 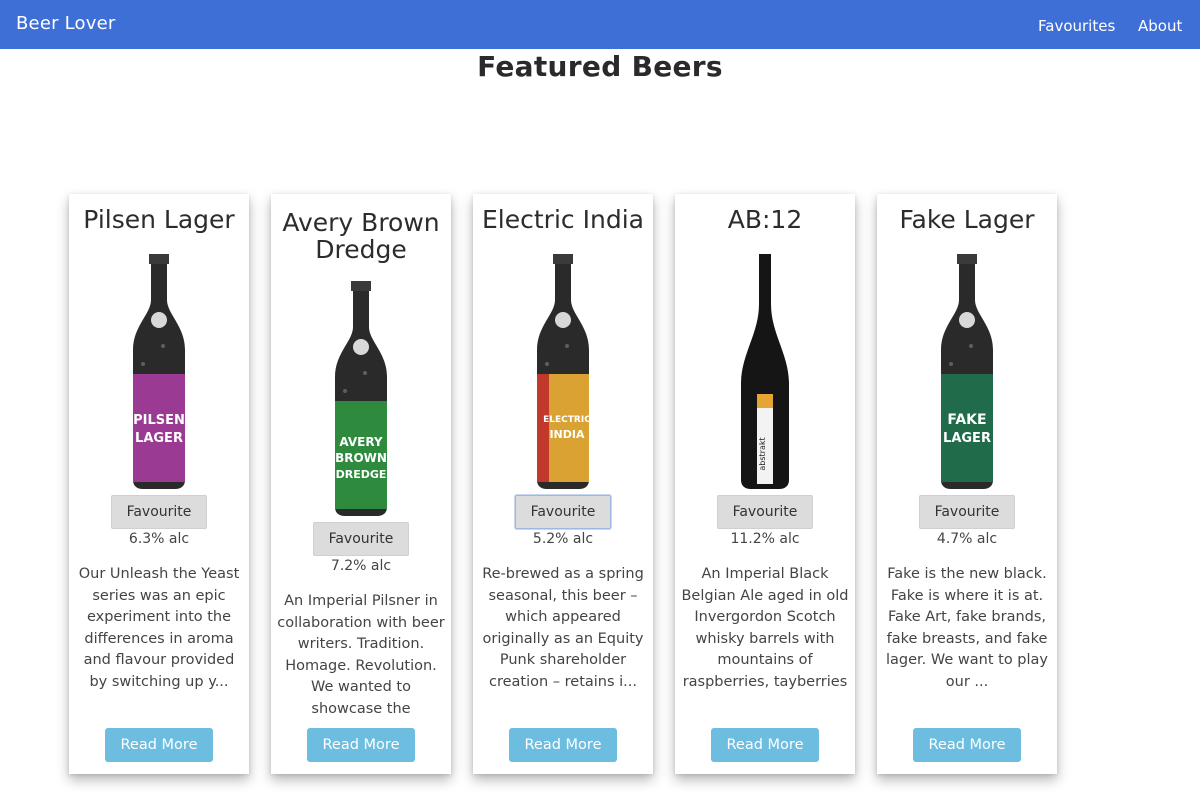 What do you see at coordinates (159, 539) in the screenshot?
I see `abv-text: 6.3% alc` at bounding box center [159, 539].